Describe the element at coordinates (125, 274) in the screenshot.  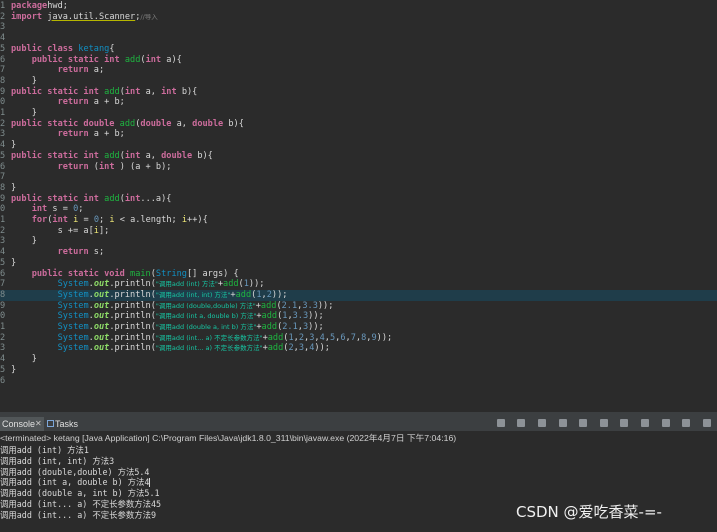
I see `code-text: public static void main(String[] args) {` at that location.